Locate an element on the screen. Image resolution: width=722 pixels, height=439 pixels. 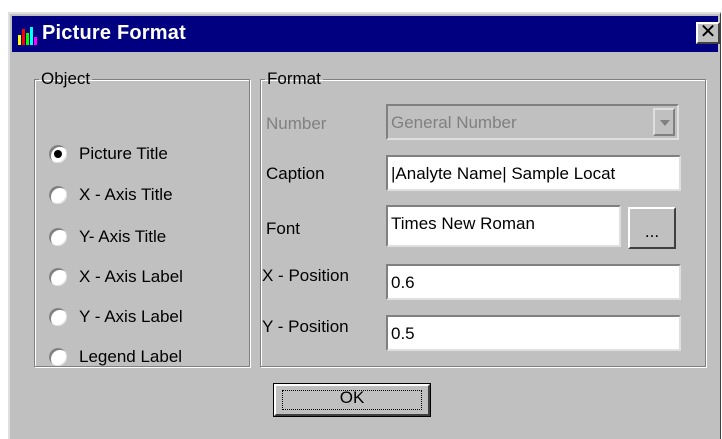
close-button: ✕ is located at coordinates (708, 33).